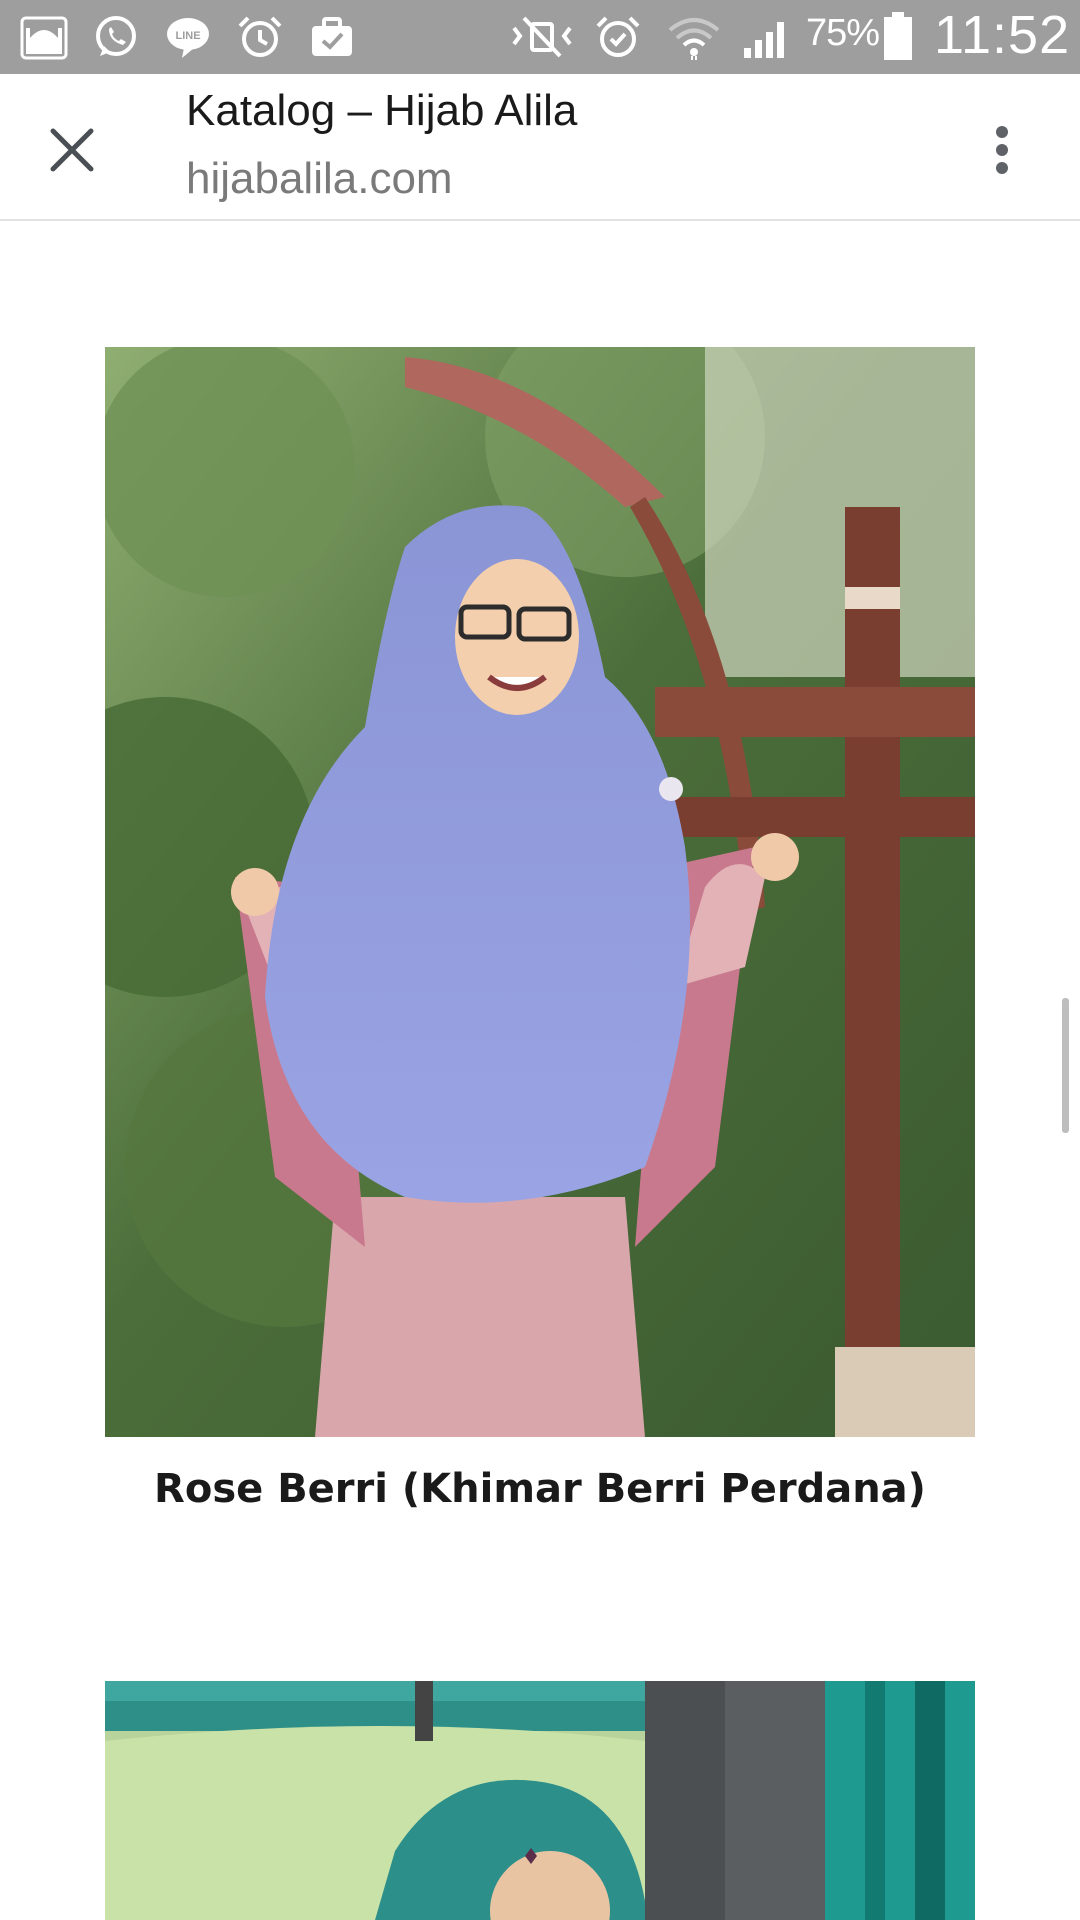 This screenshot has width=1080, height=1920. Describe the element at coordinates (72, 150) in the screenshot. I see `close-icon` at that location.